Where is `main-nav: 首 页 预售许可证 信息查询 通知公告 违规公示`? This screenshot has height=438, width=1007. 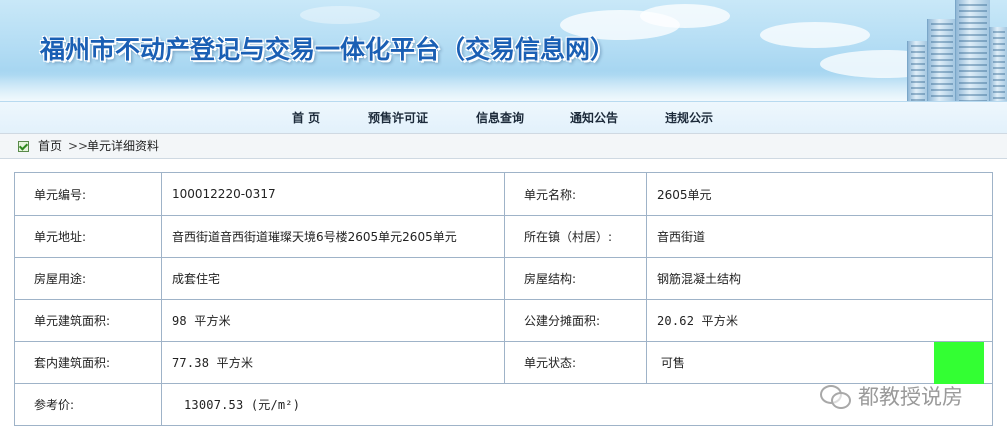
main-nav: 首 页 预售许可证 信息查询 通知公告 违规公示 is located at coordinates (503, 117).